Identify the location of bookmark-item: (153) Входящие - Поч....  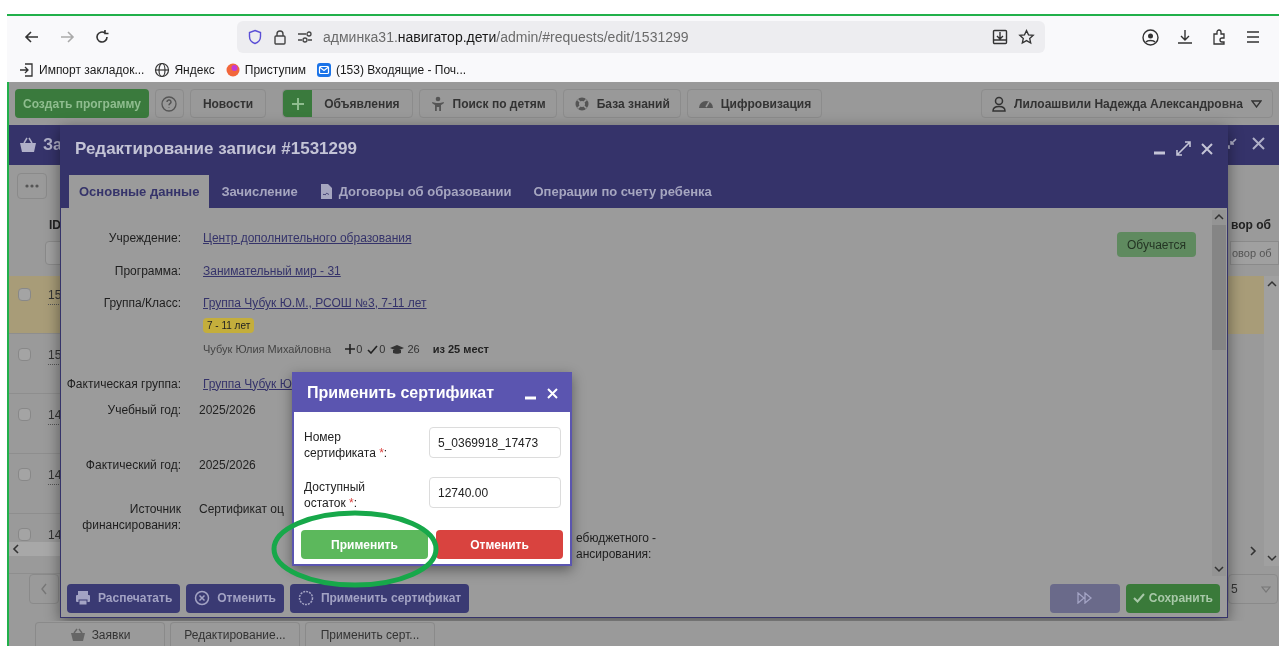
(391, 70).